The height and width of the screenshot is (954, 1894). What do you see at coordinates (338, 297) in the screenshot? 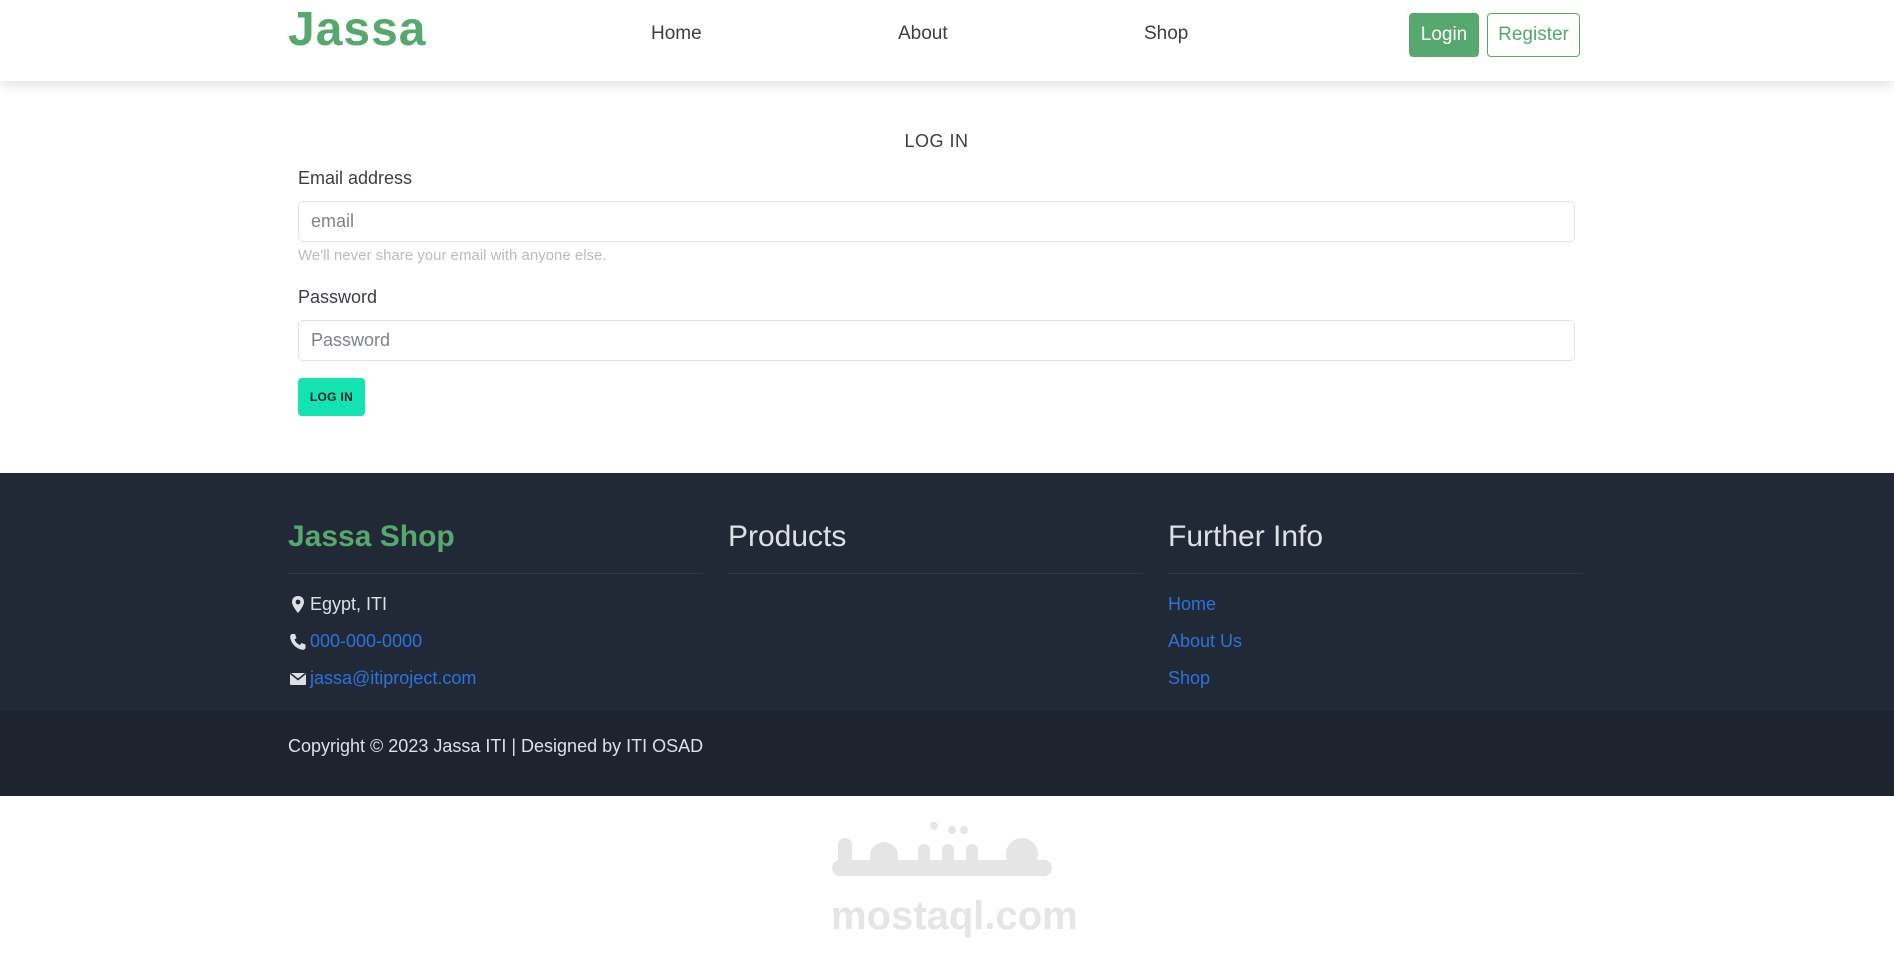
I see `password-label: Password` at bounding box center [338, 297].